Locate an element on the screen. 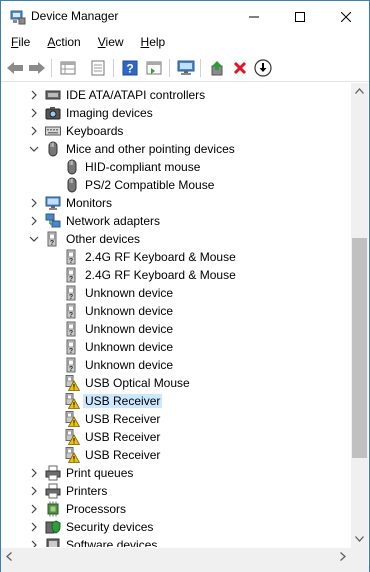  tree-item-label: USB Optical Mouse is located at coordinates (137, 383).